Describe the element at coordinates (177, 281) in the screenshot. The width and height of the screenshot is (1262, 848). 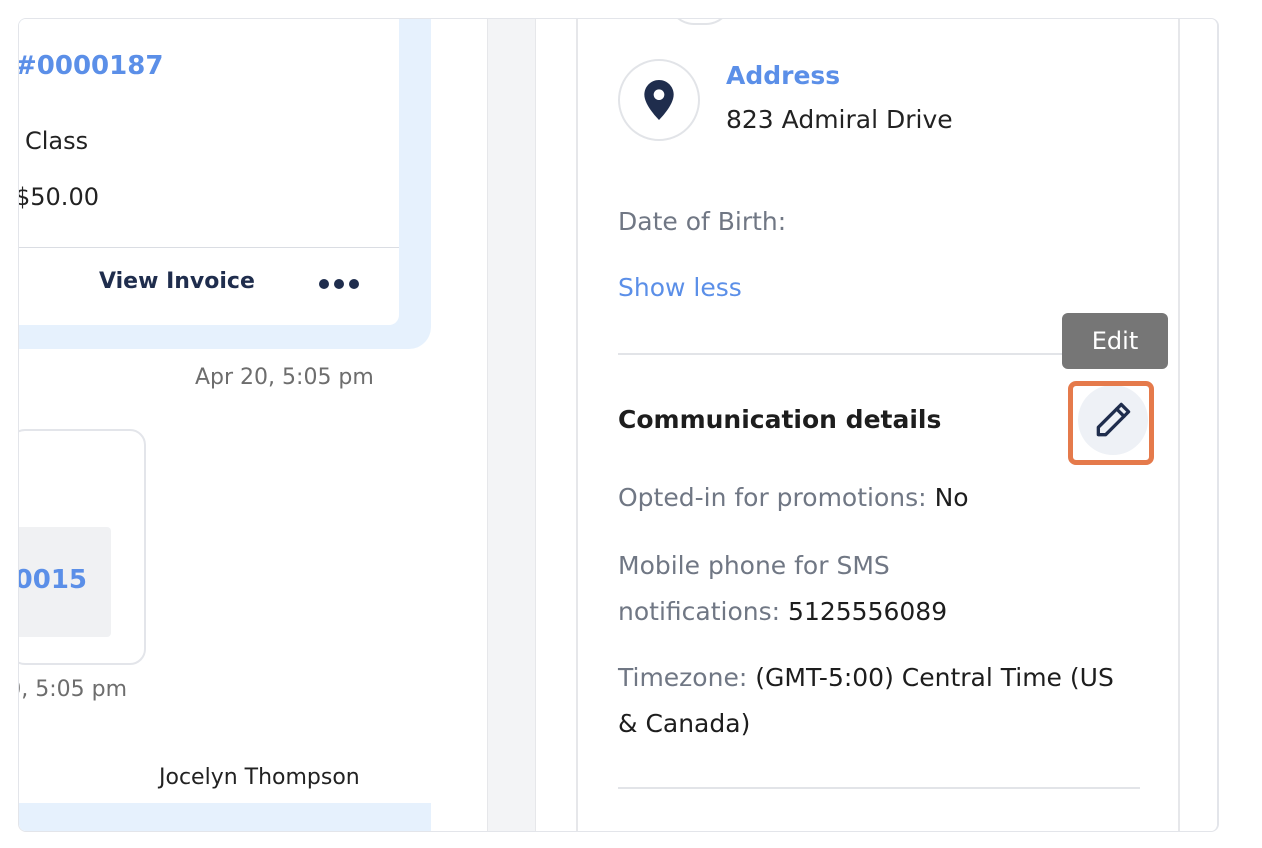
I see `view-invoice-link: View Invoice` at that location.